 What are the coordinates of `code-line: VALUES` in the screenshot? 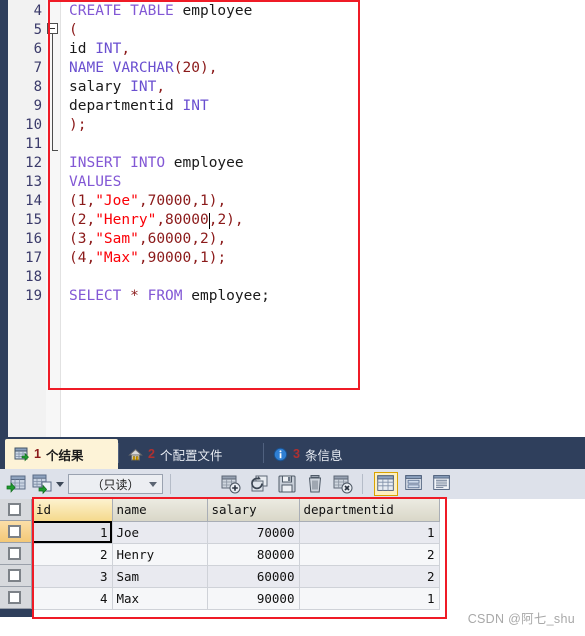 It's located at (95, 182).